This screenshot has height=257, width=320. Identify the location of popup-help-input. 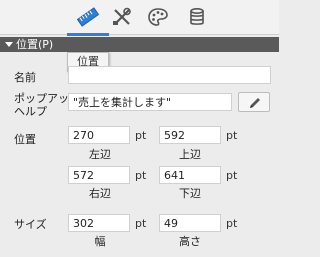
(150, 102).